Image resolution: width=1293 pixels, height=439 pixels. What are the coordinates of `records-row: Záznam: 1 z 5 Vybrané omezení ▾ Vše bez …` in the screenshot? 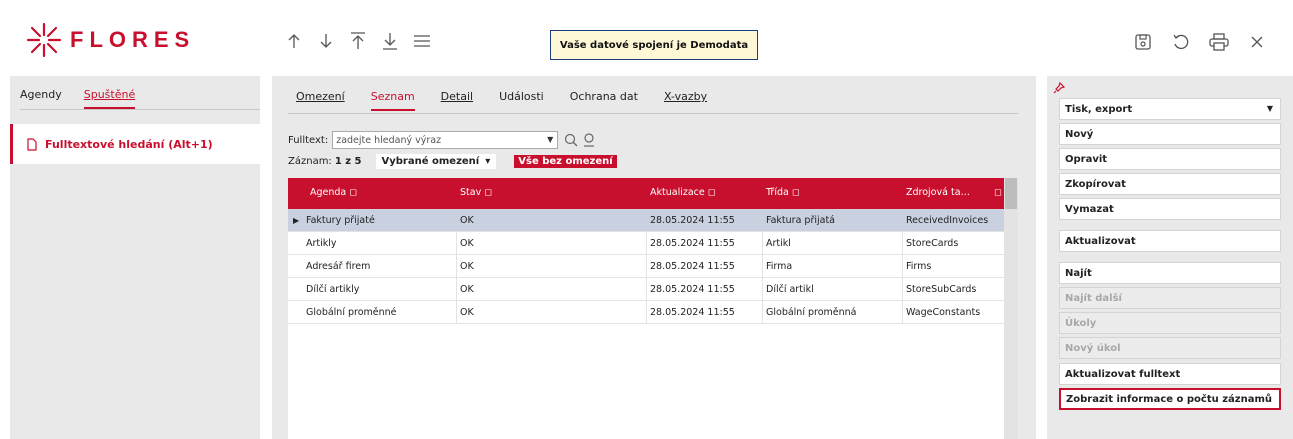 It's located at (452, 161).